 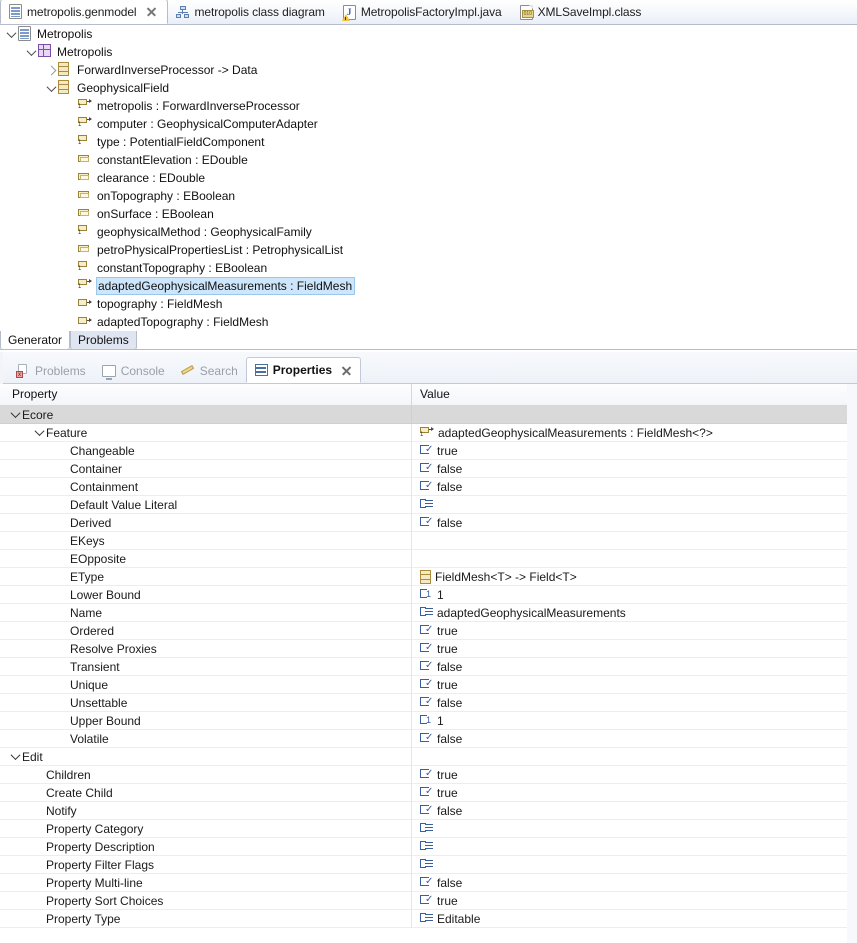 What do you see at coordinates (423, 12) in the screenshot?
I see `editor-tab-metropolisfactoryimpl-java: J MetropolisFactoryImpl.java` at bounding box center [423, 12].